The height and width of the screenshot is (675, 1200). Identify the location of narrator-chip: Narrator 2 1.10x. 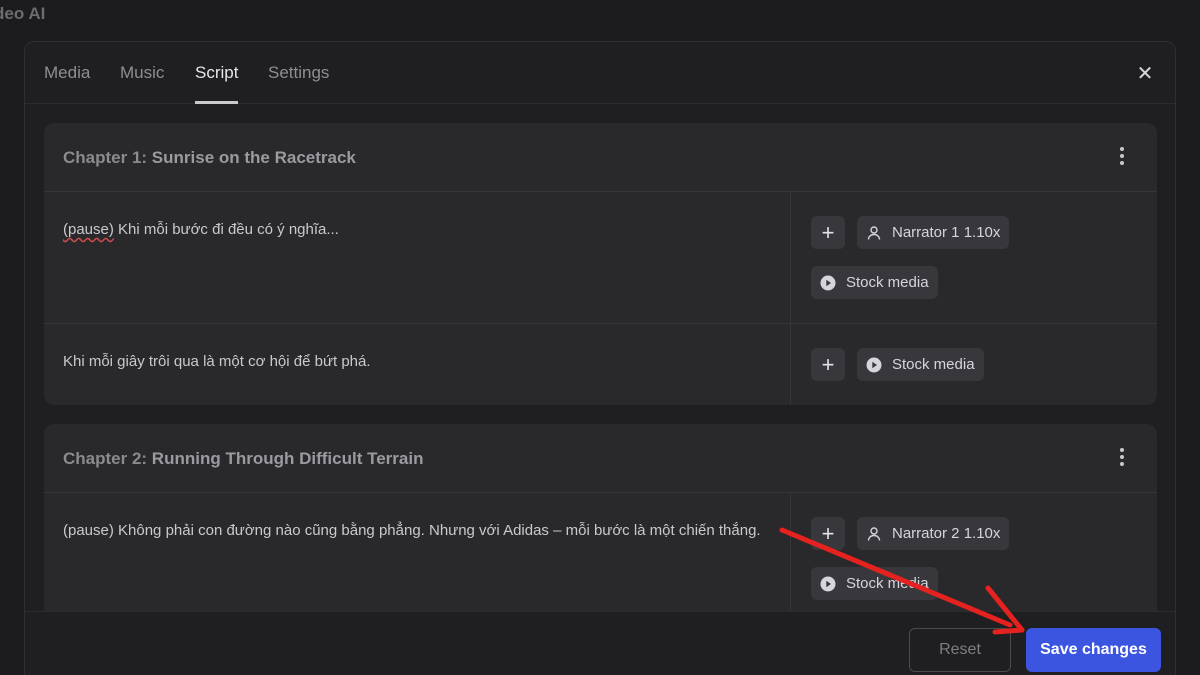
(933, 533).